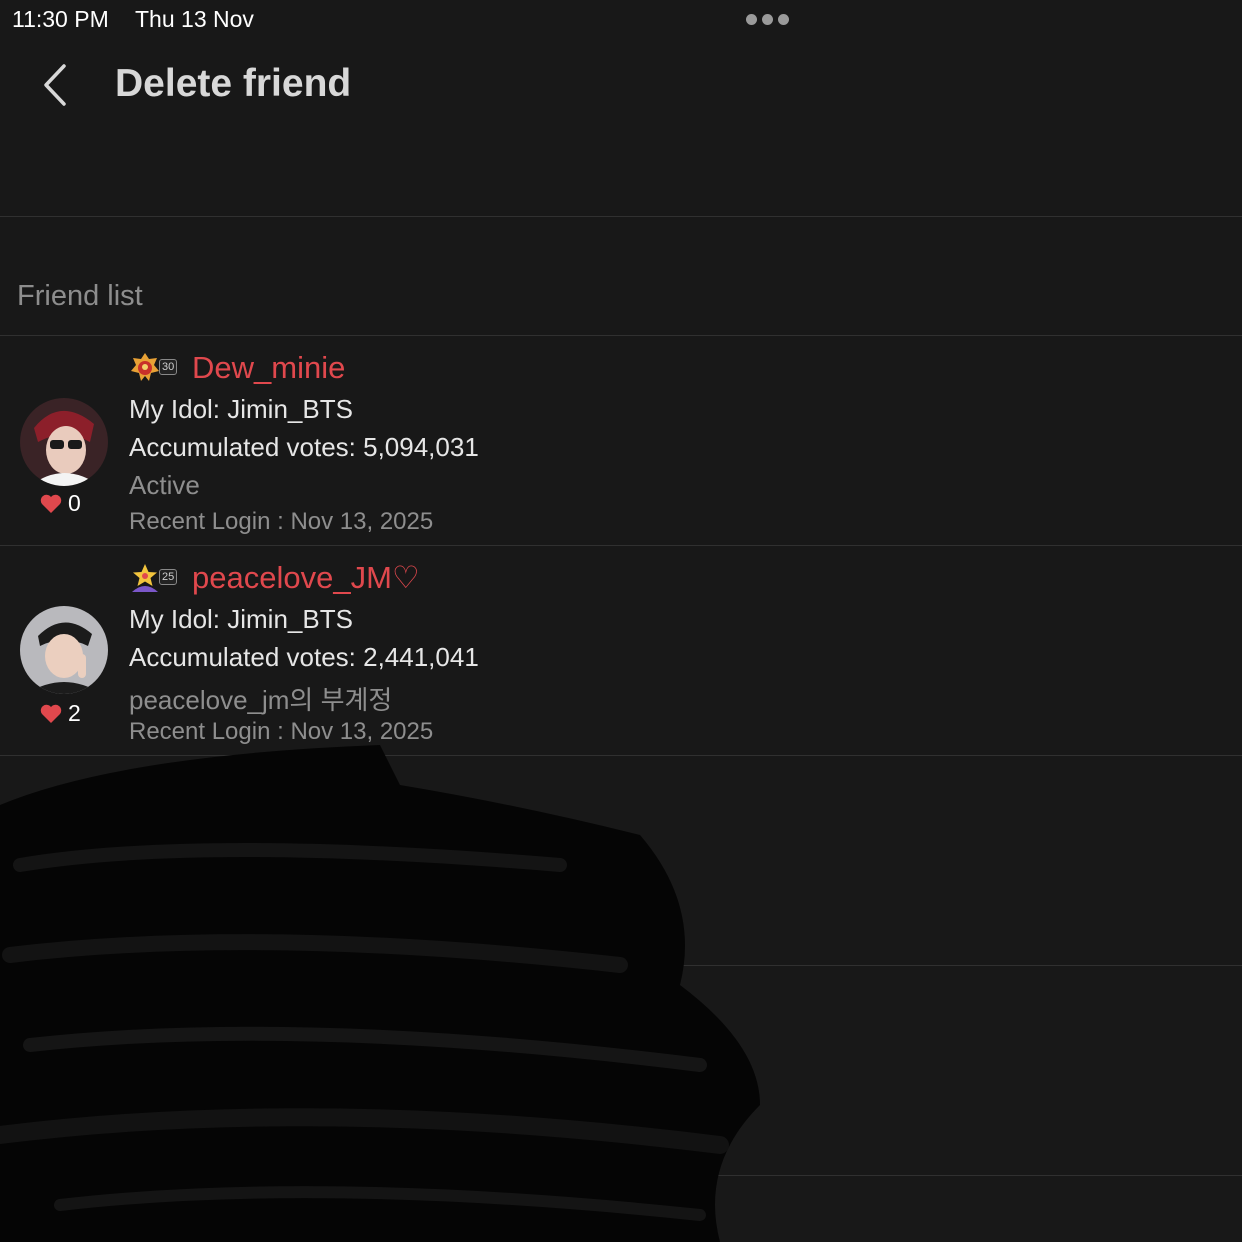 This screenshot has width=1242, height=1242. Describe the element at coordinates (80, 296) in the screenshot. I see `section-title: Friend list` at that location.